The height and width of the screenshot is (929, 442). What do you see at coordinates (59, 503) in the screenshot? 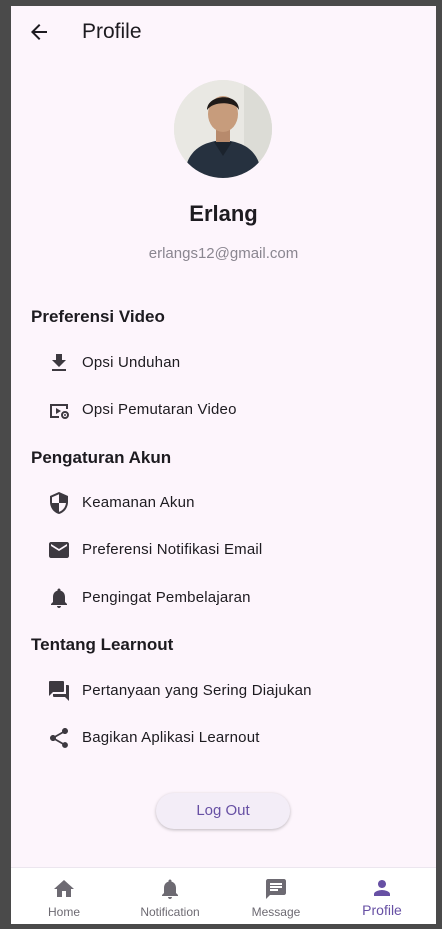
I see `shield-icon` at bounding box center [59, 503].